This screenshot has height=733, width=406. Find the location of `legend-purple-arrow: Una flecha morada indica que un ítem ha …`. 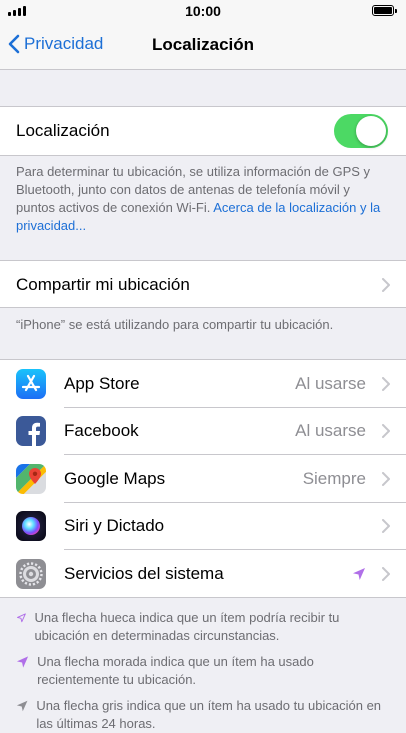

legend-purple-arrow: Una flecha morada indica que un ítem ha … is located at coordinates (206, 671).